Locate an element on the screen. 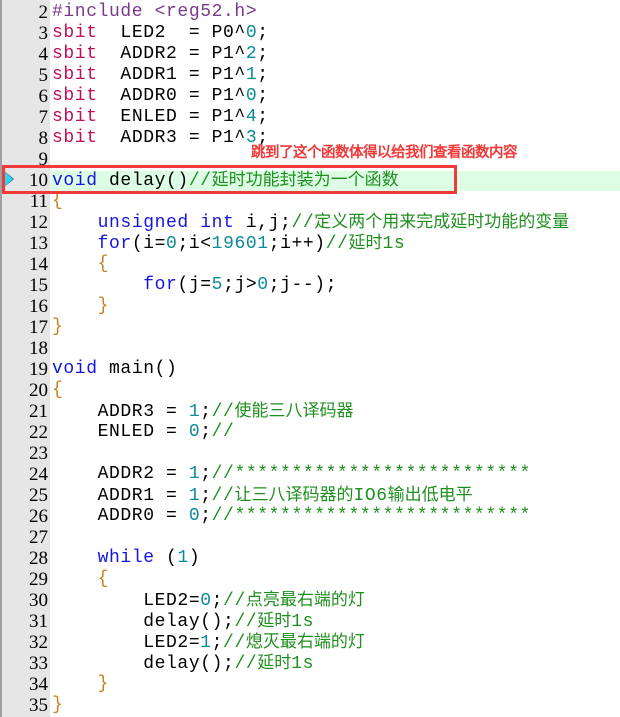  code-line: 20{ is located at coordinates (310, 390).